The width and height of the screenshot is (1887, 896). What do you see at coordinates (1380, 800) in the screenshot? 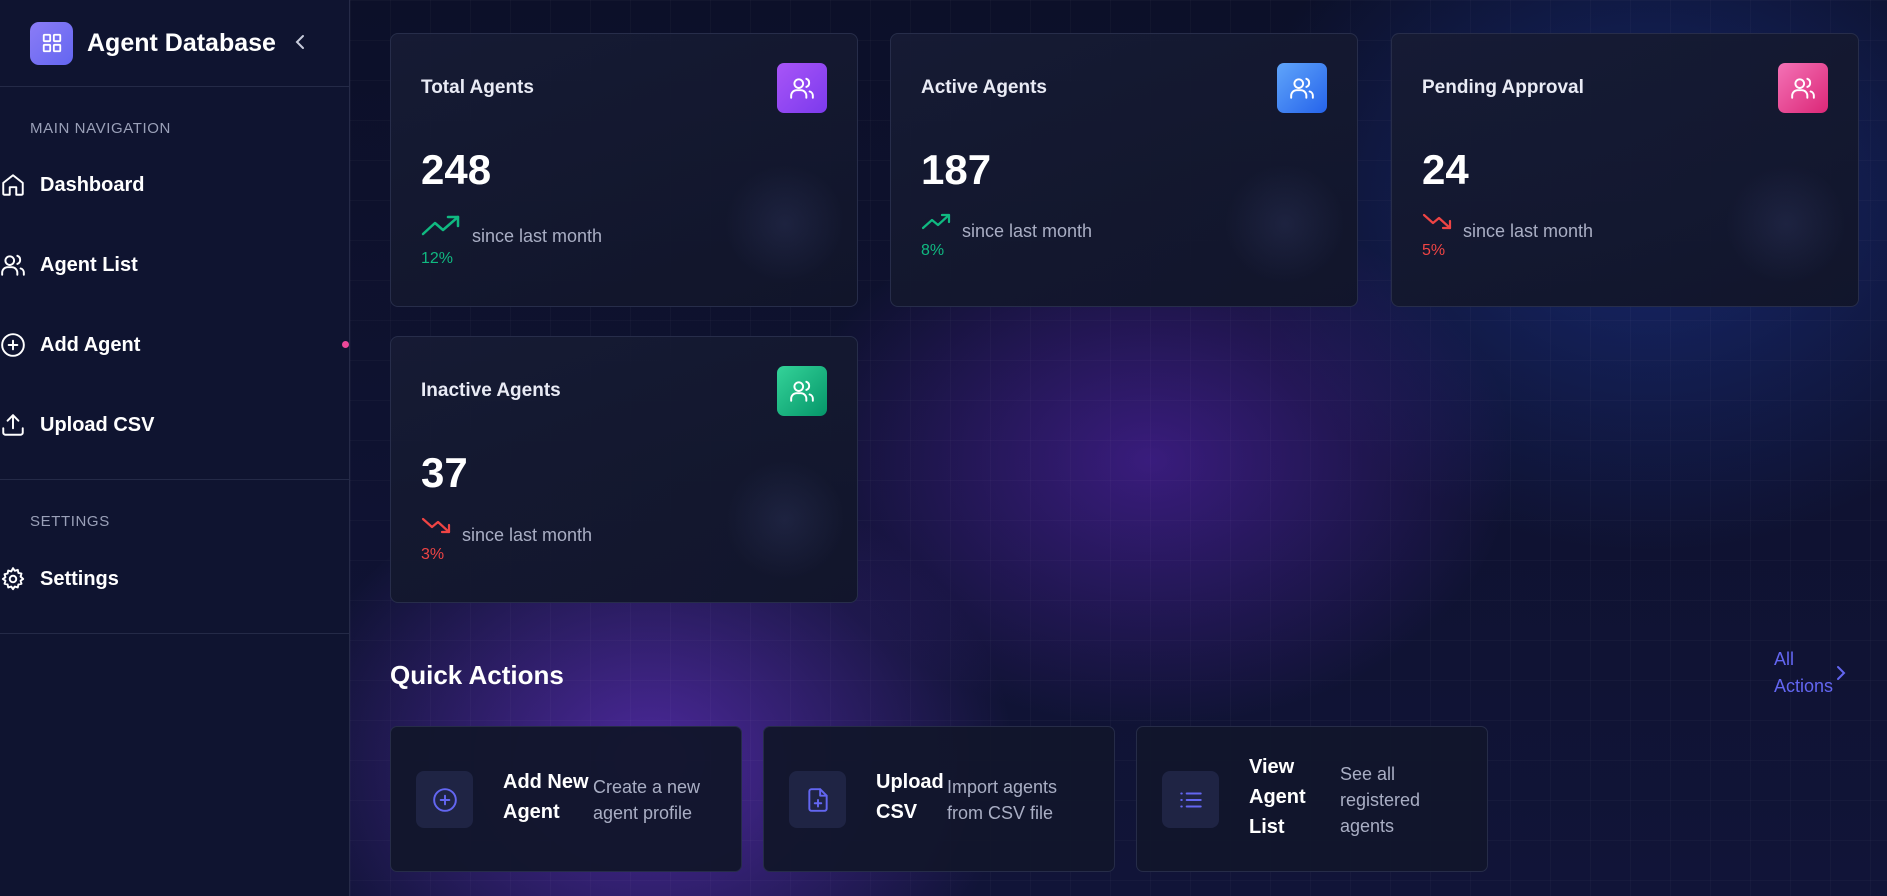
I see `action-description: See all registered agents` at bounding box center [1380, 800].